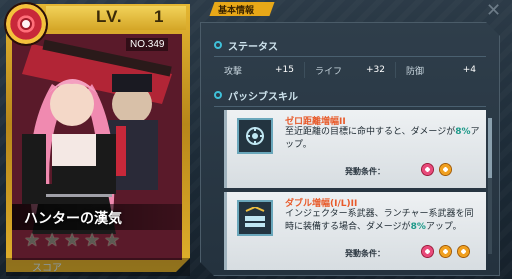  Describe the element at coordinates (253, 47) in the screenshot. I see `status-title: ステータス` at that location.